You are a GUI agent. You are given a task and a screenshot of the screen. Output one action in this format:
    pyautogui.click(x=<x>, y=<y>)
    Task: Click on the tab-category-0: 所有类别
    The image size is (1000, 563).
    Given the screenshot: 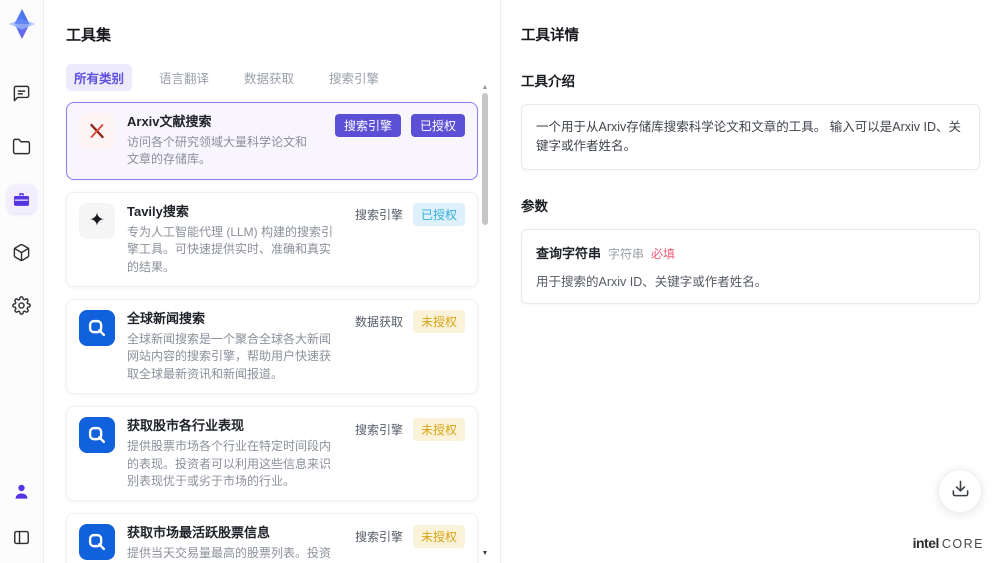 What is the action you would take?
    pyautogui.click(x=99, y=77)
    